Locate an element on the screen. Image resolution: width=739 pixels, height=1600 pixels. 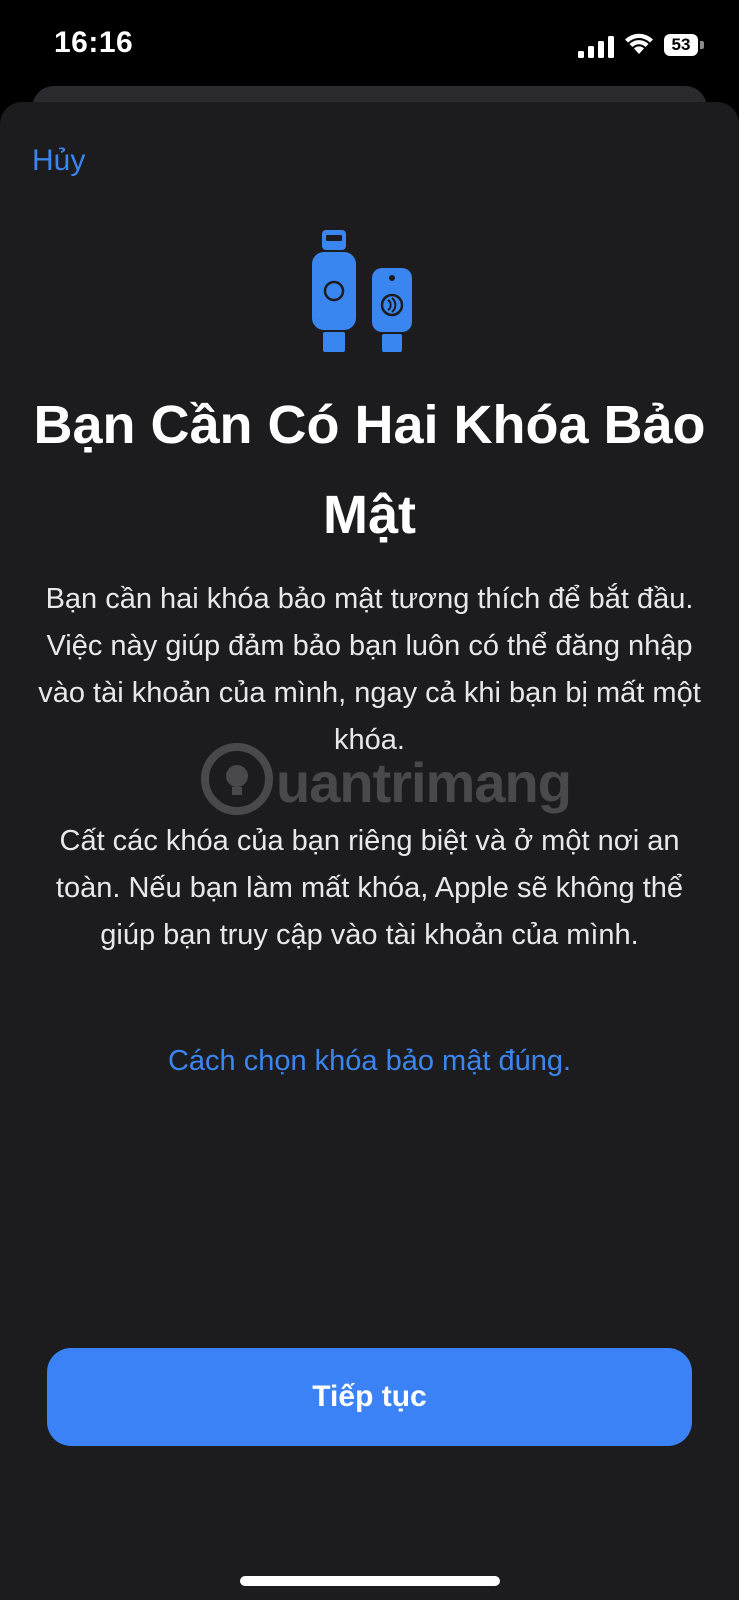
battery-icon: 53 is located at coordinates (684, 45).